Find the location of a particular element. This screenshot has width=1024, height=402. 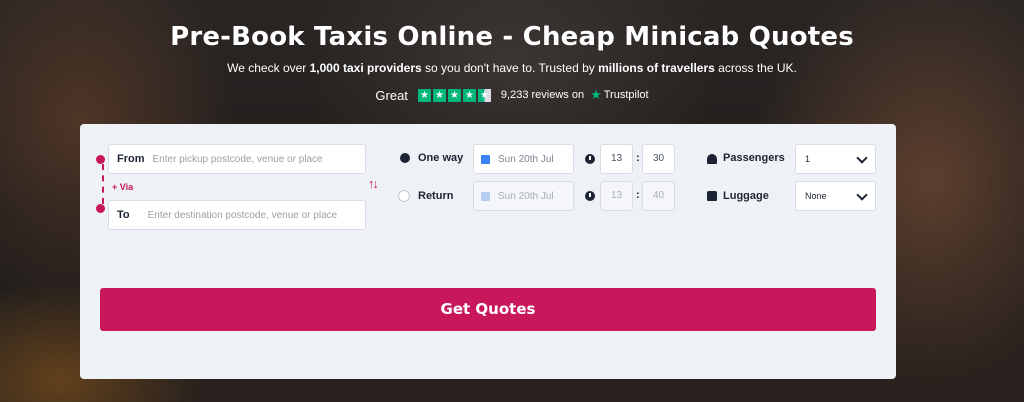

luggage-icon is located at coordinates (712, 196).